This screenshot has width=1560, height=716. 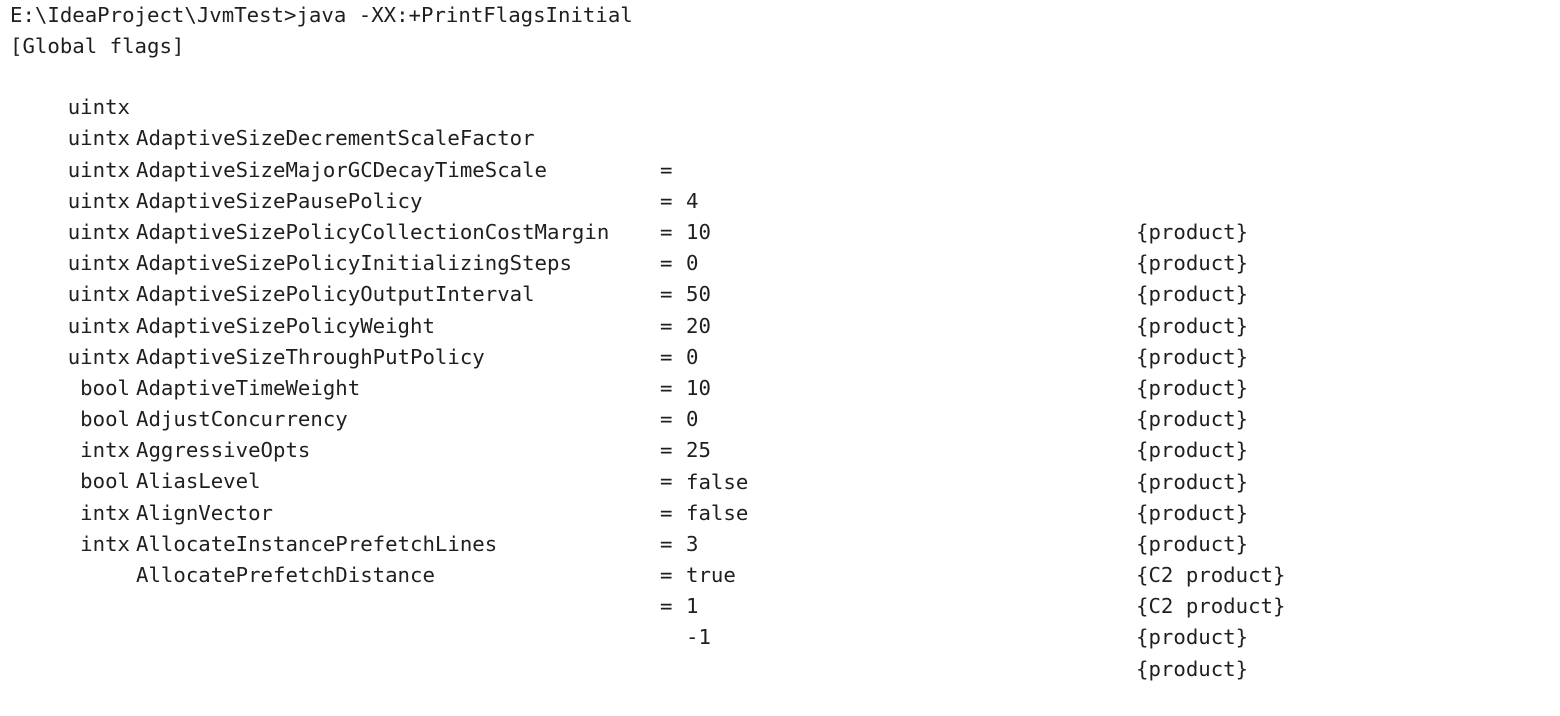 I want to click on flag-value: -1, so click(x=698, y=637).